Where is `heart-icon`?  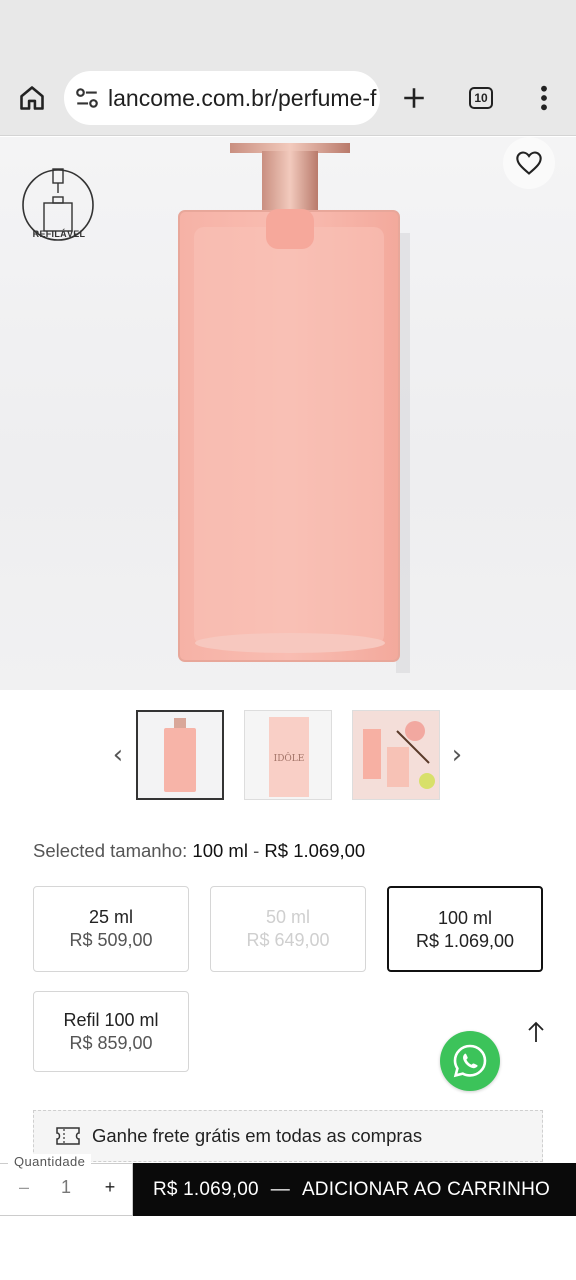
heart-icon is located at coordinates (529, 163).